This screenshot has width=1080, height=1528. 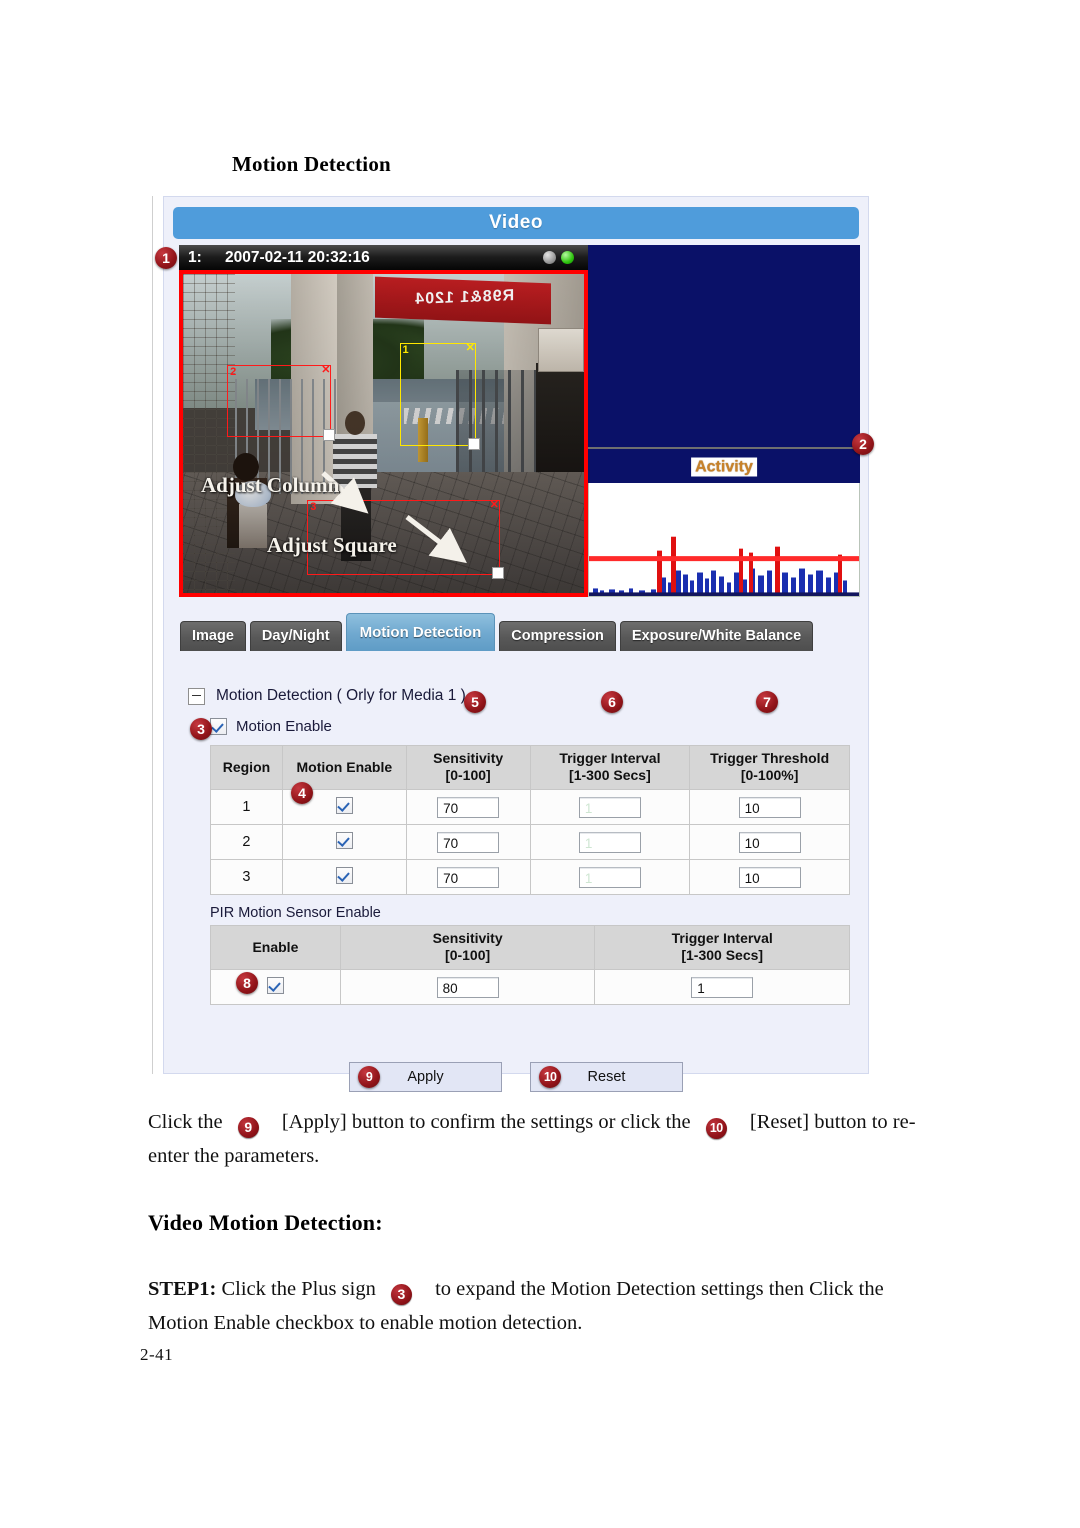 I want to click on inline-badge-10: 10, so click(x=716, y=1128).